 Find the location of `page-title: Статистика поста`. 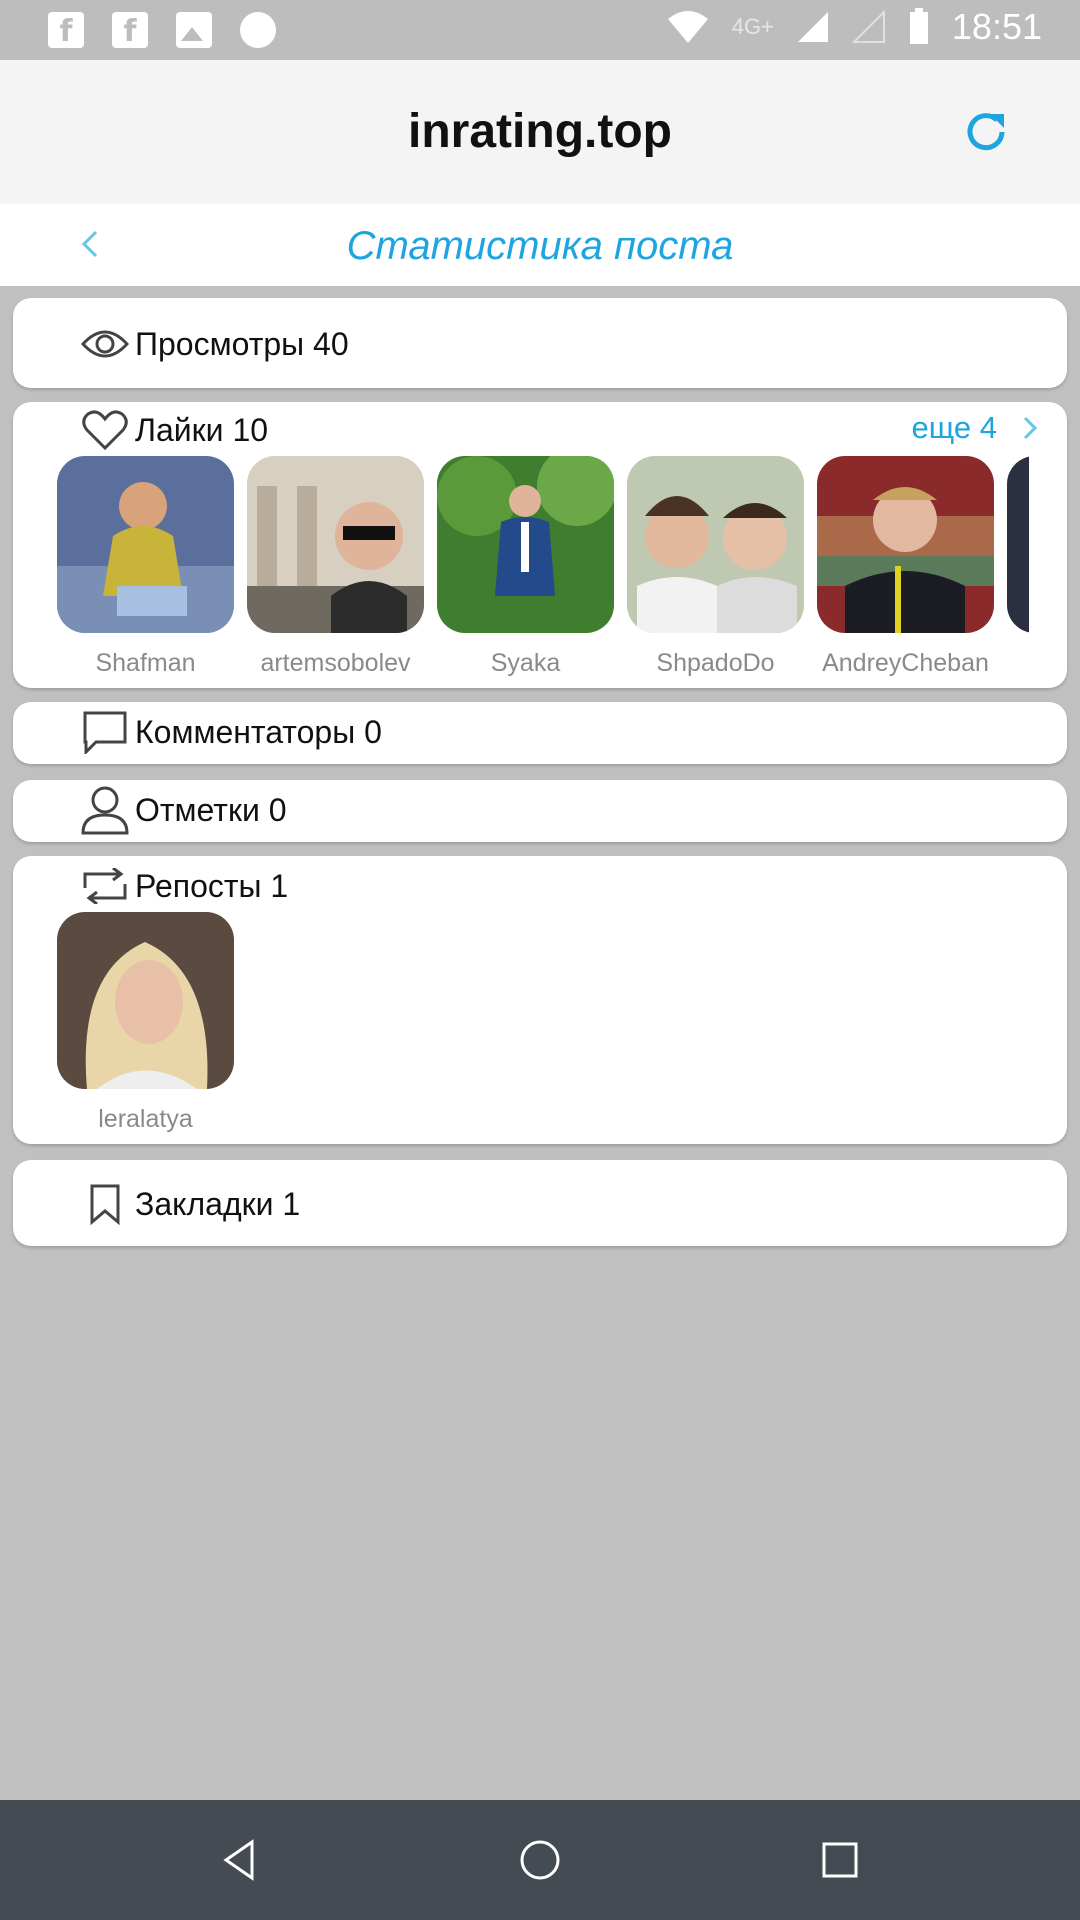

page-title: Статистика поста is located at coordinates (540, 246).